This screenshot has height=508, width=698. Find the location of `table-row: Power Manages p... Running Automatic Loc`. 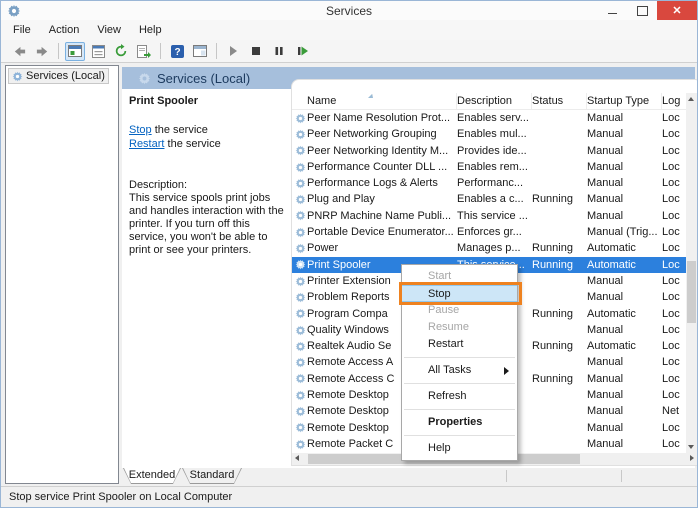

table-row: Power Manages p... Running Automatic Loc is located at coordinates (490, 248).